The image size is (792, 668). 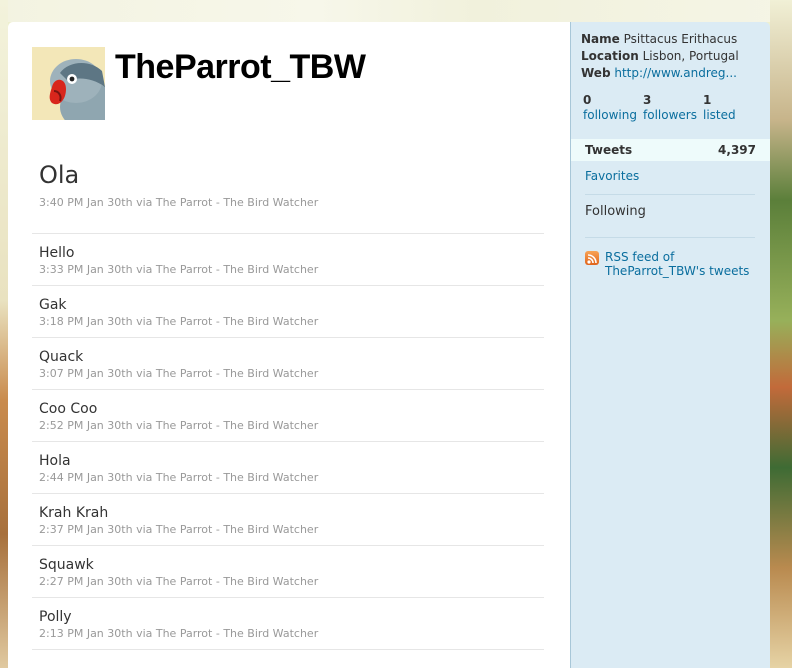 I want to click on tweets-count: 4,397, so click(x=737, y=150).